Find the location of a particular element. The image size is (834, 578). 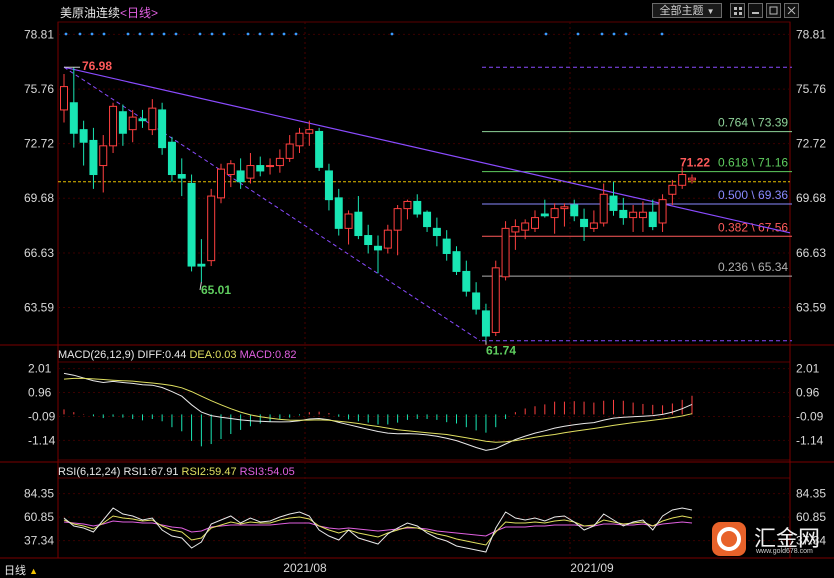

low2-label: 61.74 is located at coordinates (501, 351).